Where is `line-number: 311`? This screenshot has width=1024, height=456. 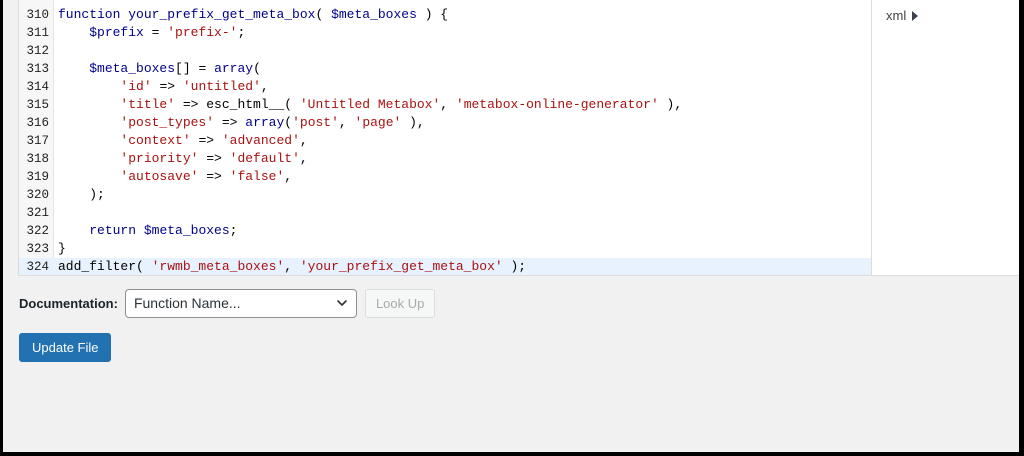 line-number: 311 is located at coordinates (37, 33).